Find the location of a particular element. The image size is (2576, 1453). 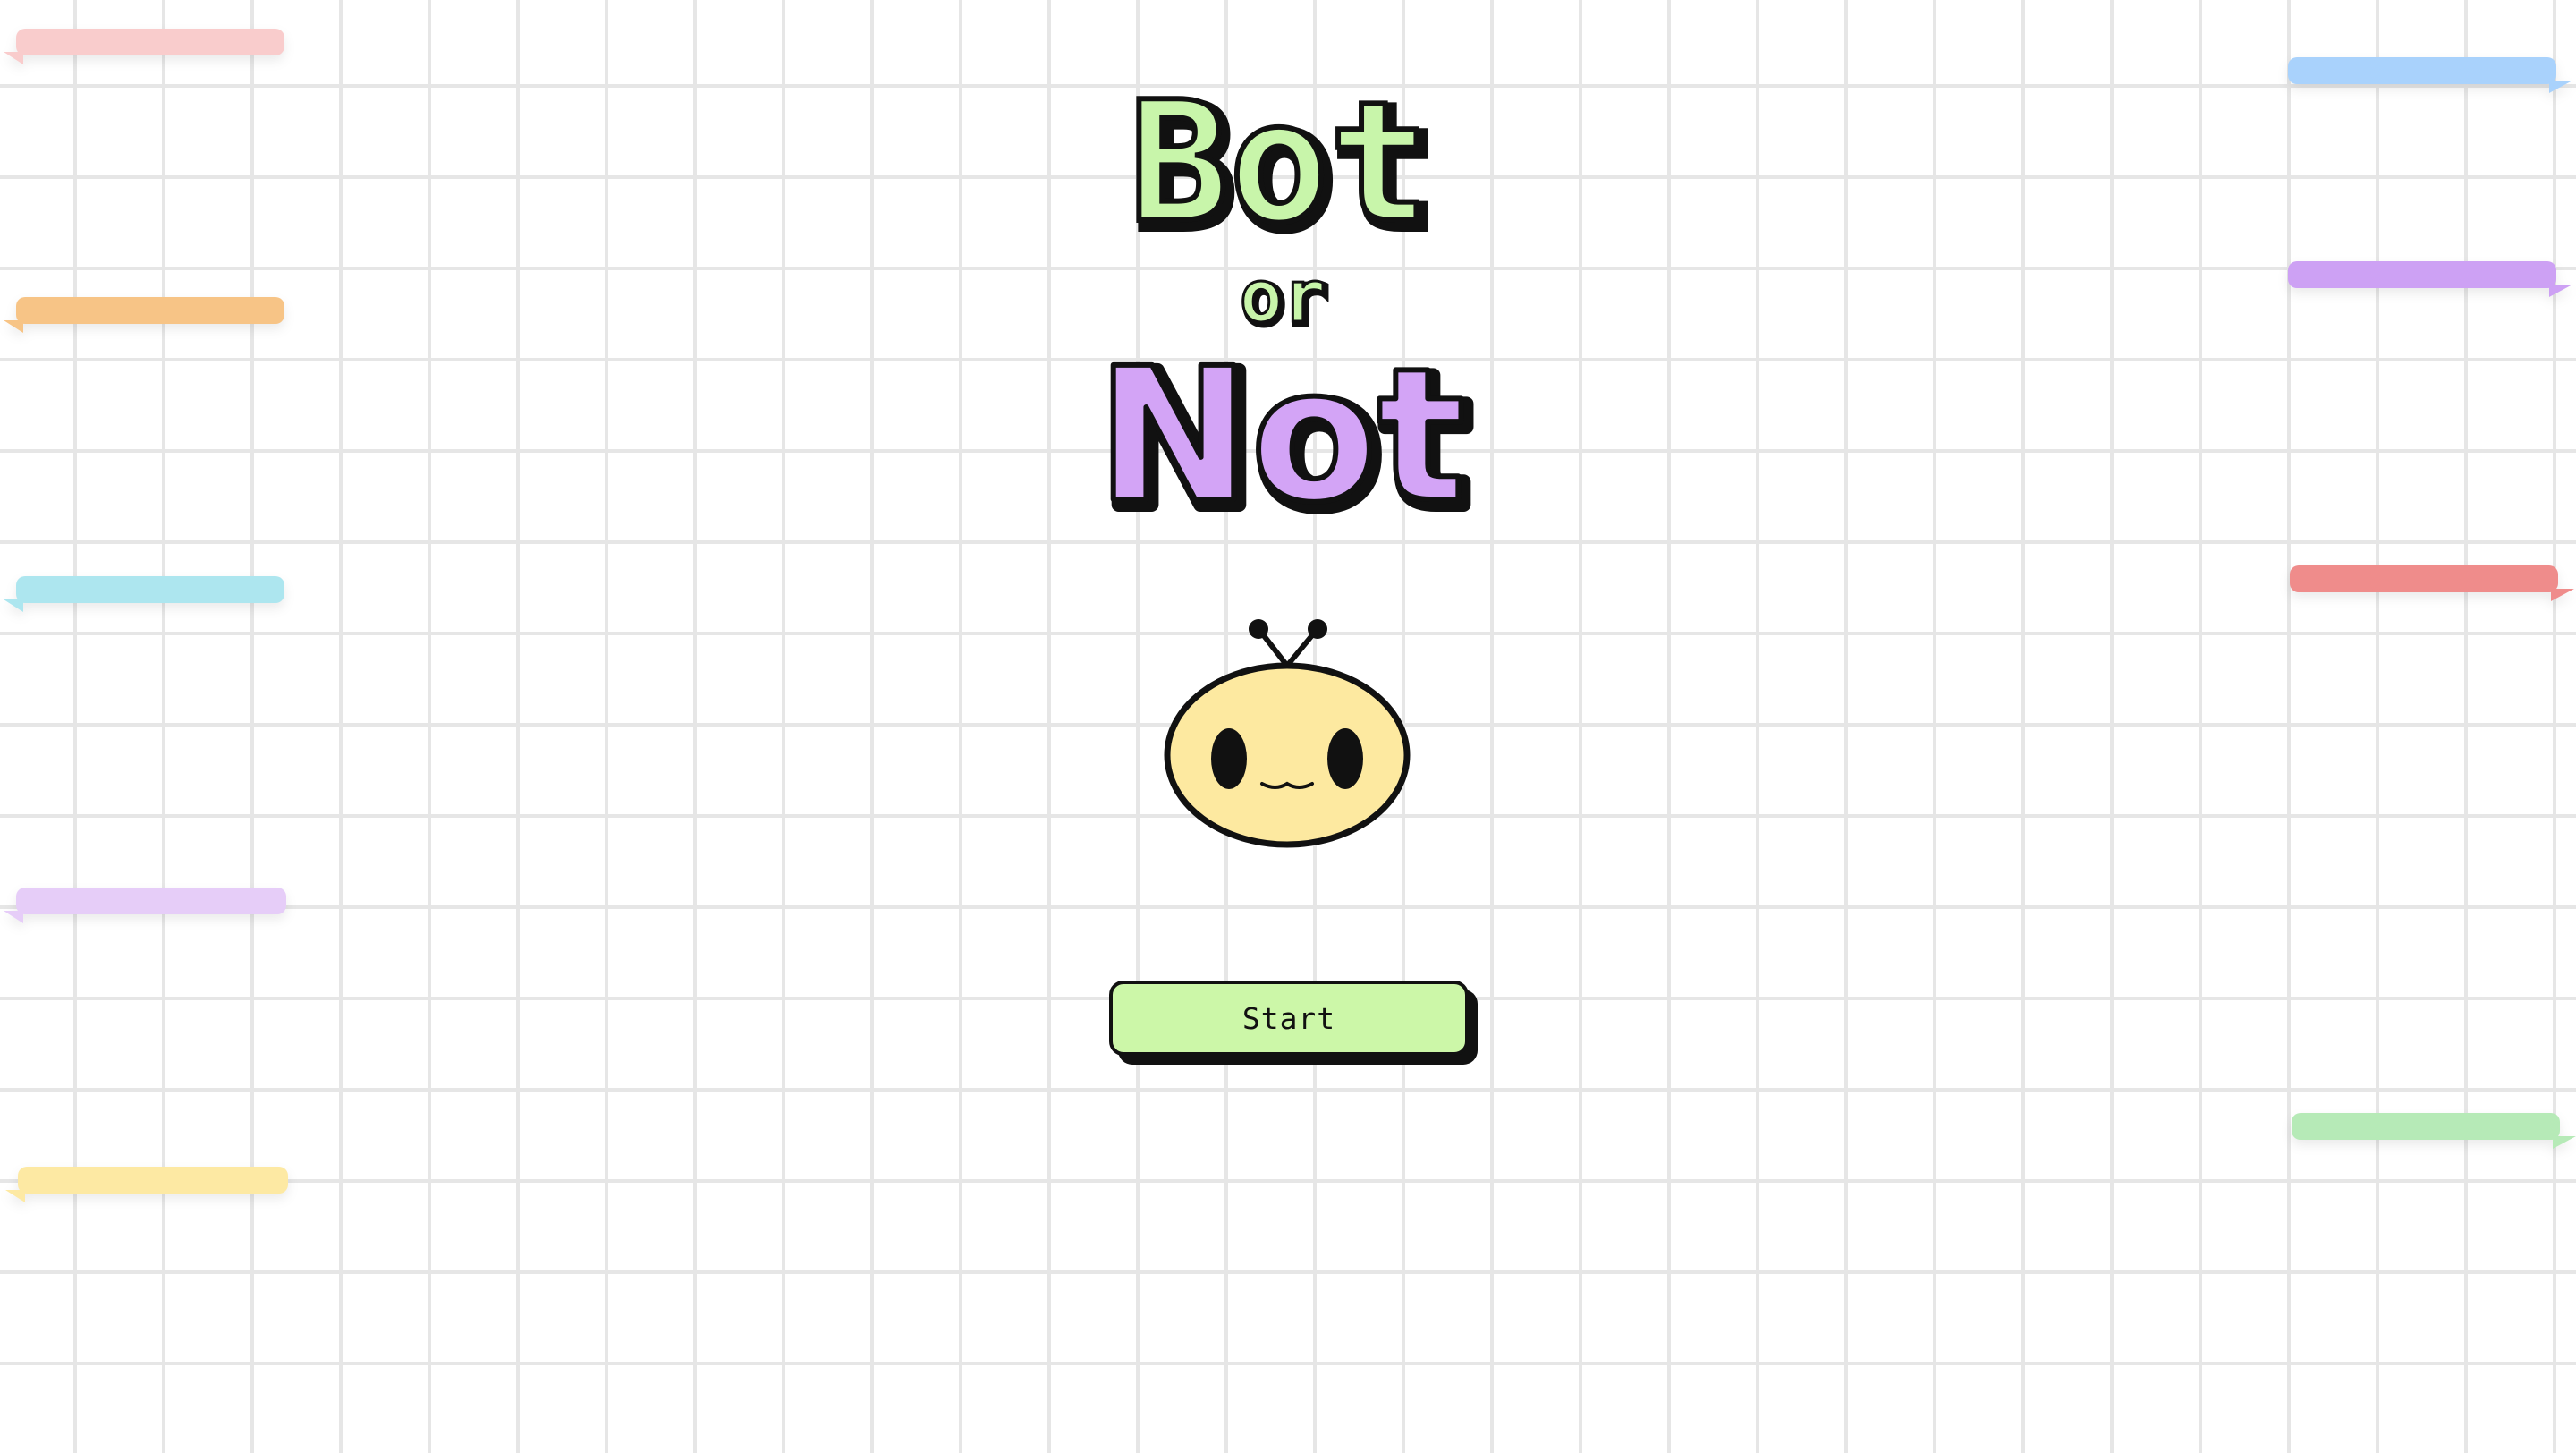

mascot-eye-left is located at coordinates (1229, 758).